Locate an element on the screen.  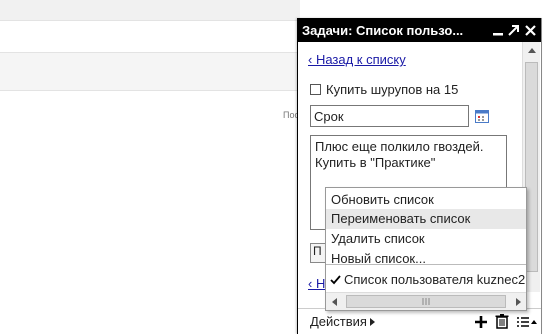
footer-bar: Действия is located at coordinates (419, 321).